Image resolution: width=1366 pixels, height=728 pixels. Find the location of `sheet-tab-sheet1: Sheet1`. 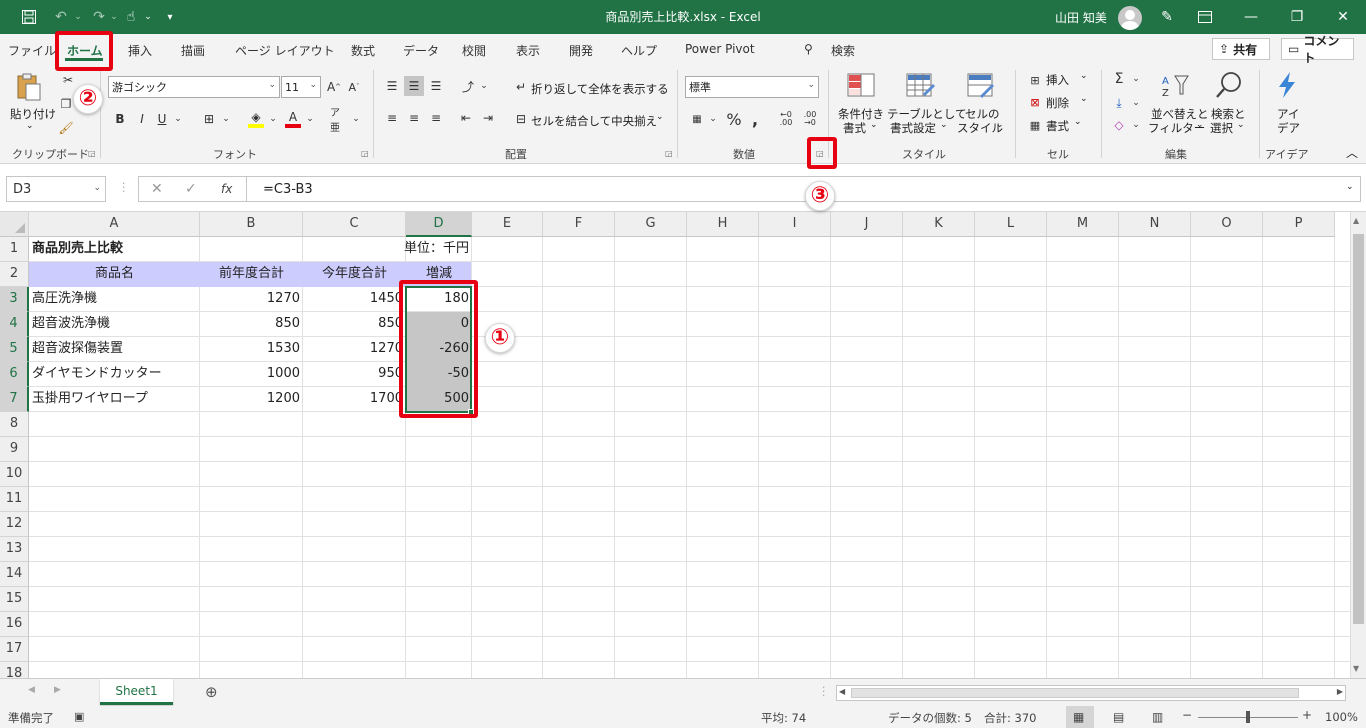

sheet-tab-sheet1: Sheet1 is located at coordinates (136, 692).